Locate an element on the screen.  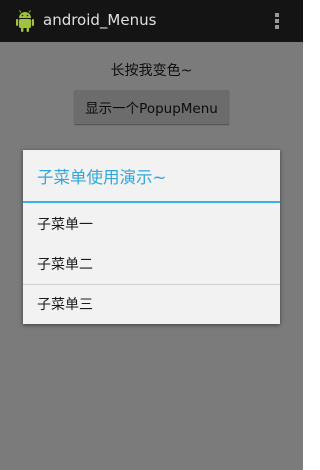
app-title: android_Menus is located at coordinates (100, 20).